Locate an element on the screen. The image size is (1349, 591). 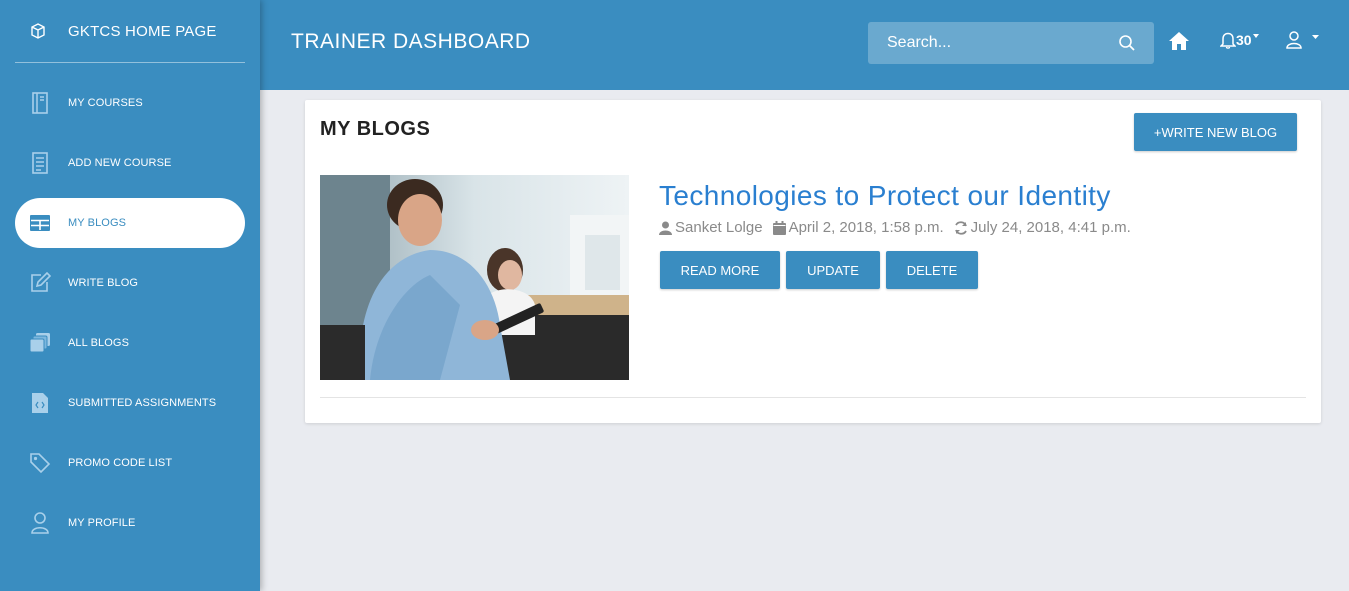
brand-link: GKTCS HOME PAGE is located at coordinates (130, 31).